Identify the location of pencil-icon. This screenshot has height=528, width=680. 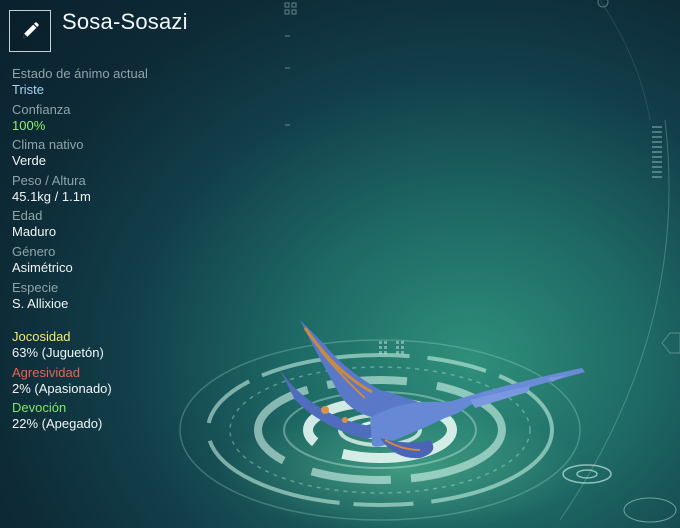
(31, 30).